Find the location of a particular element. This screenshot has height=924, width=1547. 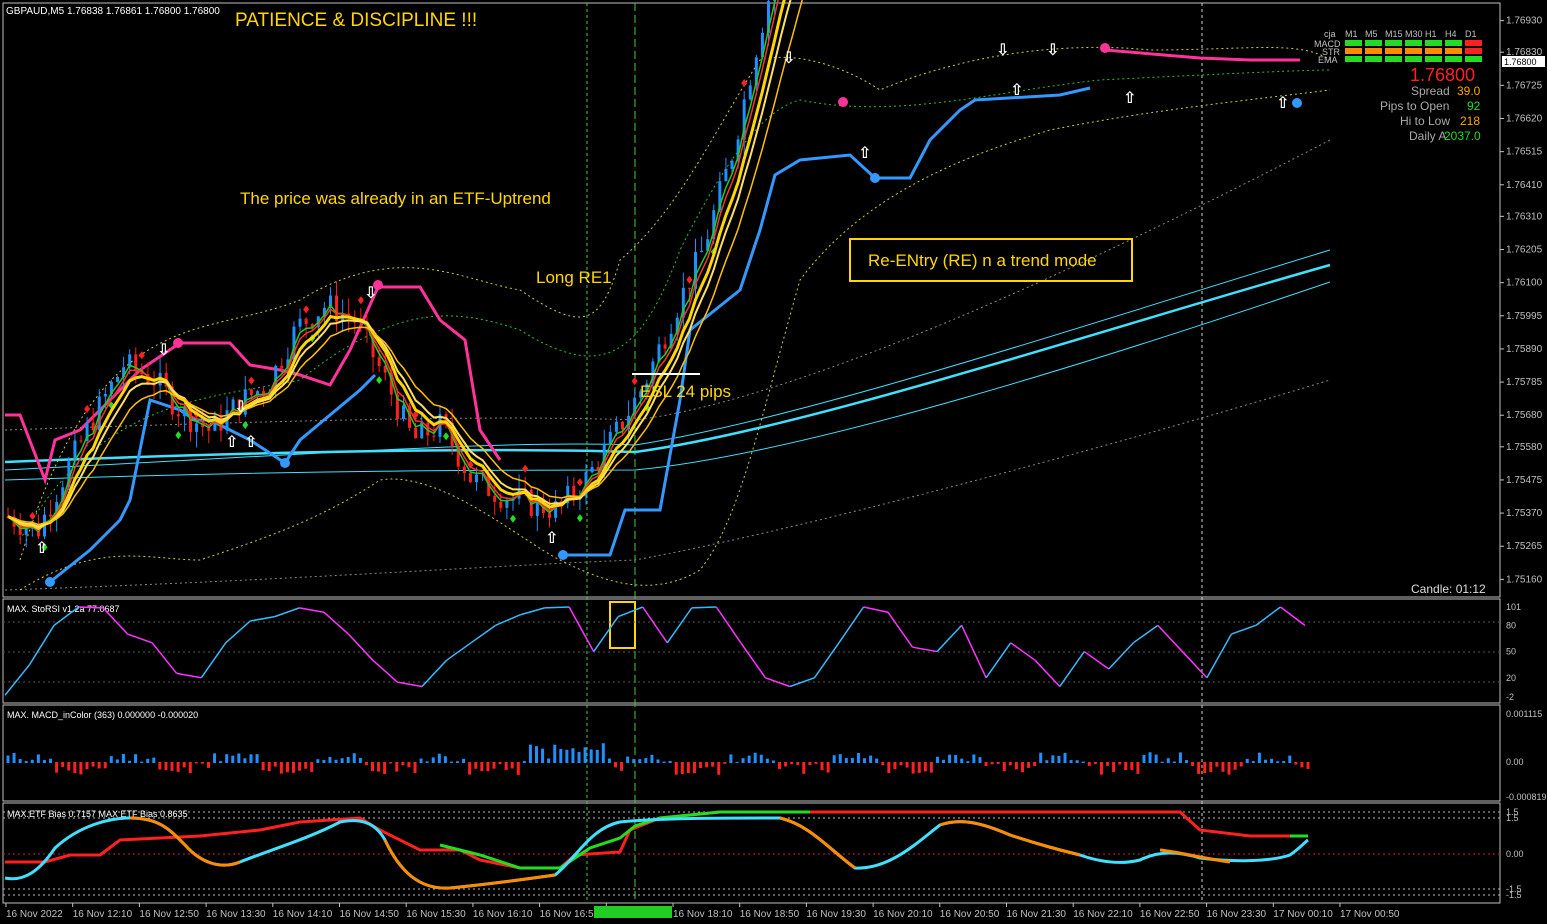

time-tick-label: 16 Nov 15:30 is located at coordinates (436, 914).